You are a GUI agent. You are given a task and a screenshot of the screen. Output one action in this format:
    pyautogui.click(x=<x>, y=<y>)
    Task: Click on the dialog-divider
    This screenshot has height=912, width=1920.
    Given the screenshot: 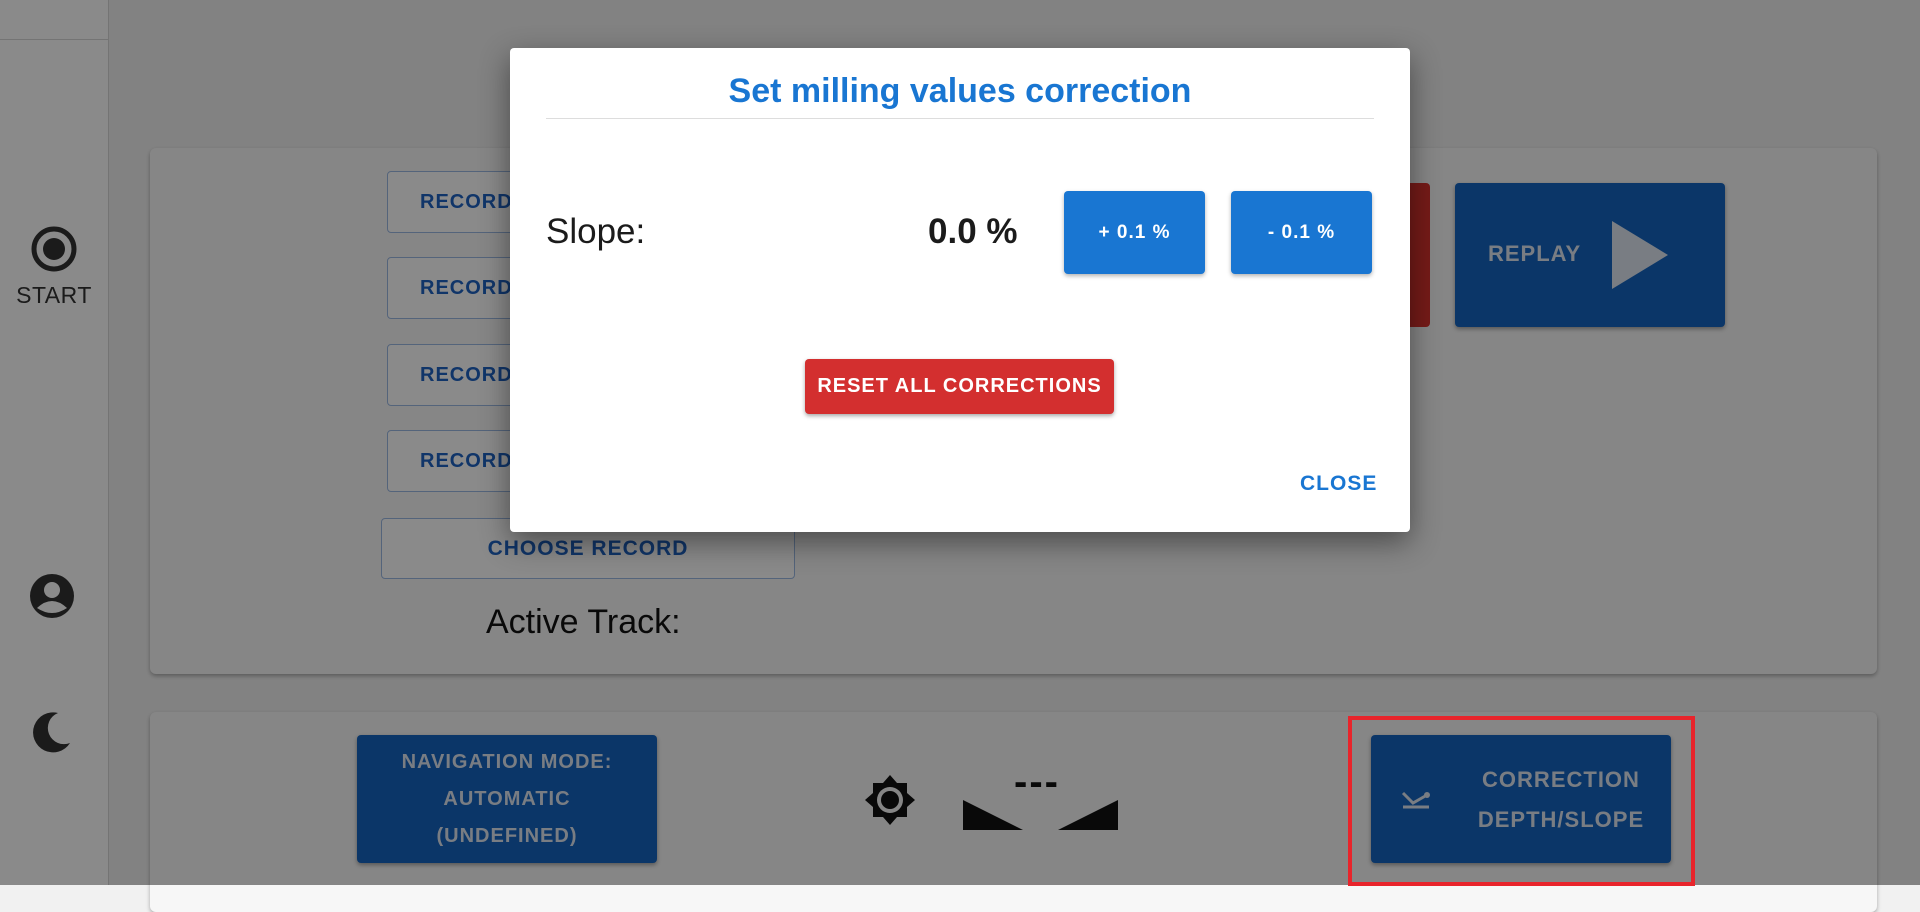 What is the action you would take?
    pyautogui.click(x=960, y=118)
    